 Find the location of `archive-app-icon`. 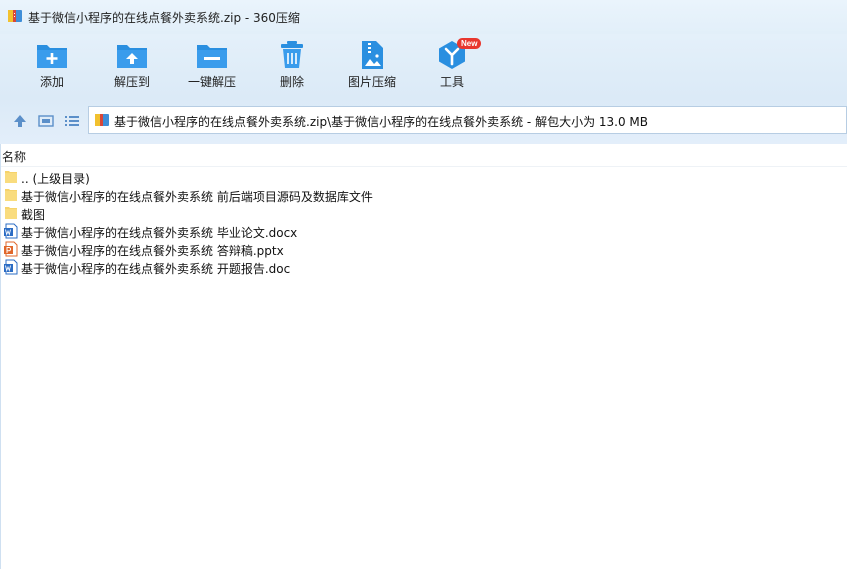

archive-app-icon is located at coordinates (15, 16).